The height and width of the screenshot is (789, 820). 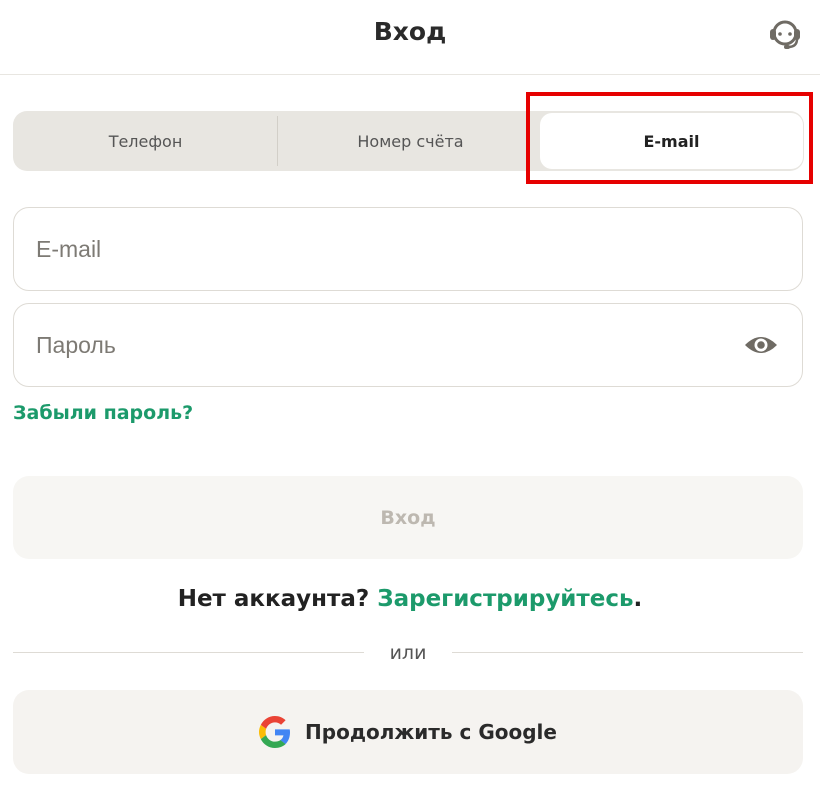 What do you see at coordinates (273, 599) in the screenshot?
I see `signup-prompt-text: Нет аккаунта?` at bounding box center [273, 599].